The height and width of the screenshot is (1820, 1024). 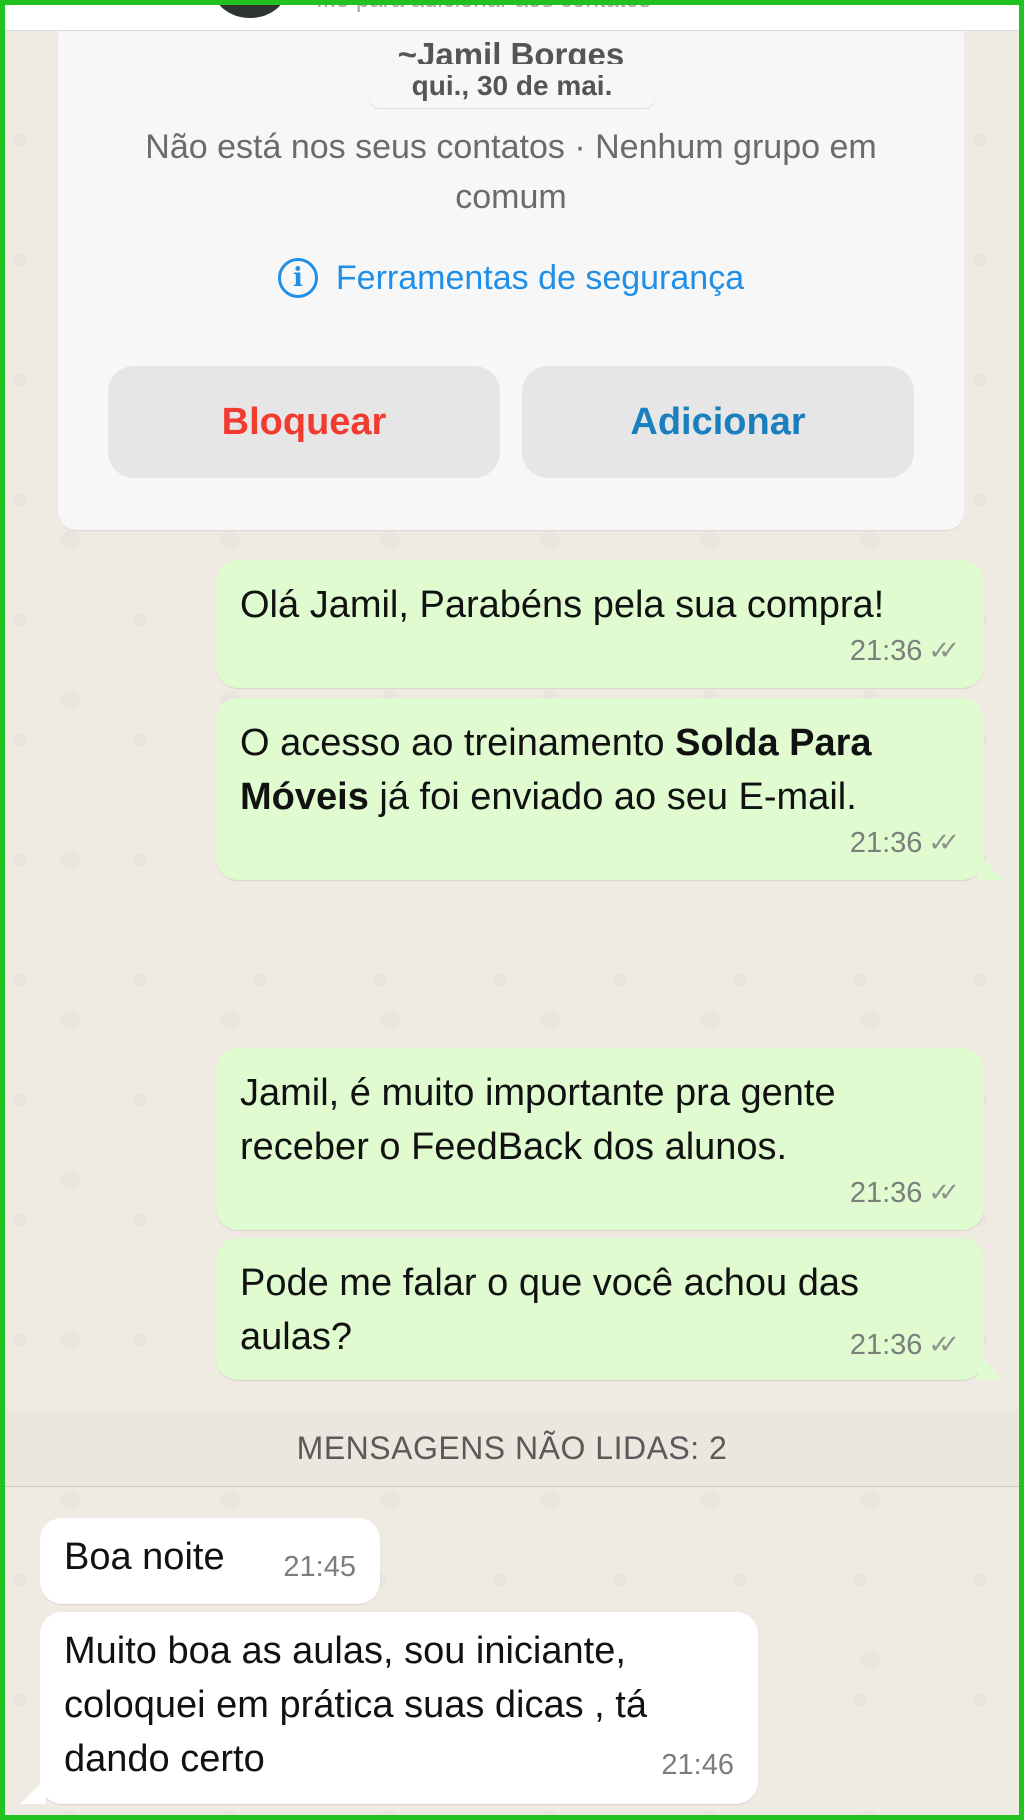 I want to click on safety-tools-link: i Ferramentas de segurança, so click(x=511, y=278).